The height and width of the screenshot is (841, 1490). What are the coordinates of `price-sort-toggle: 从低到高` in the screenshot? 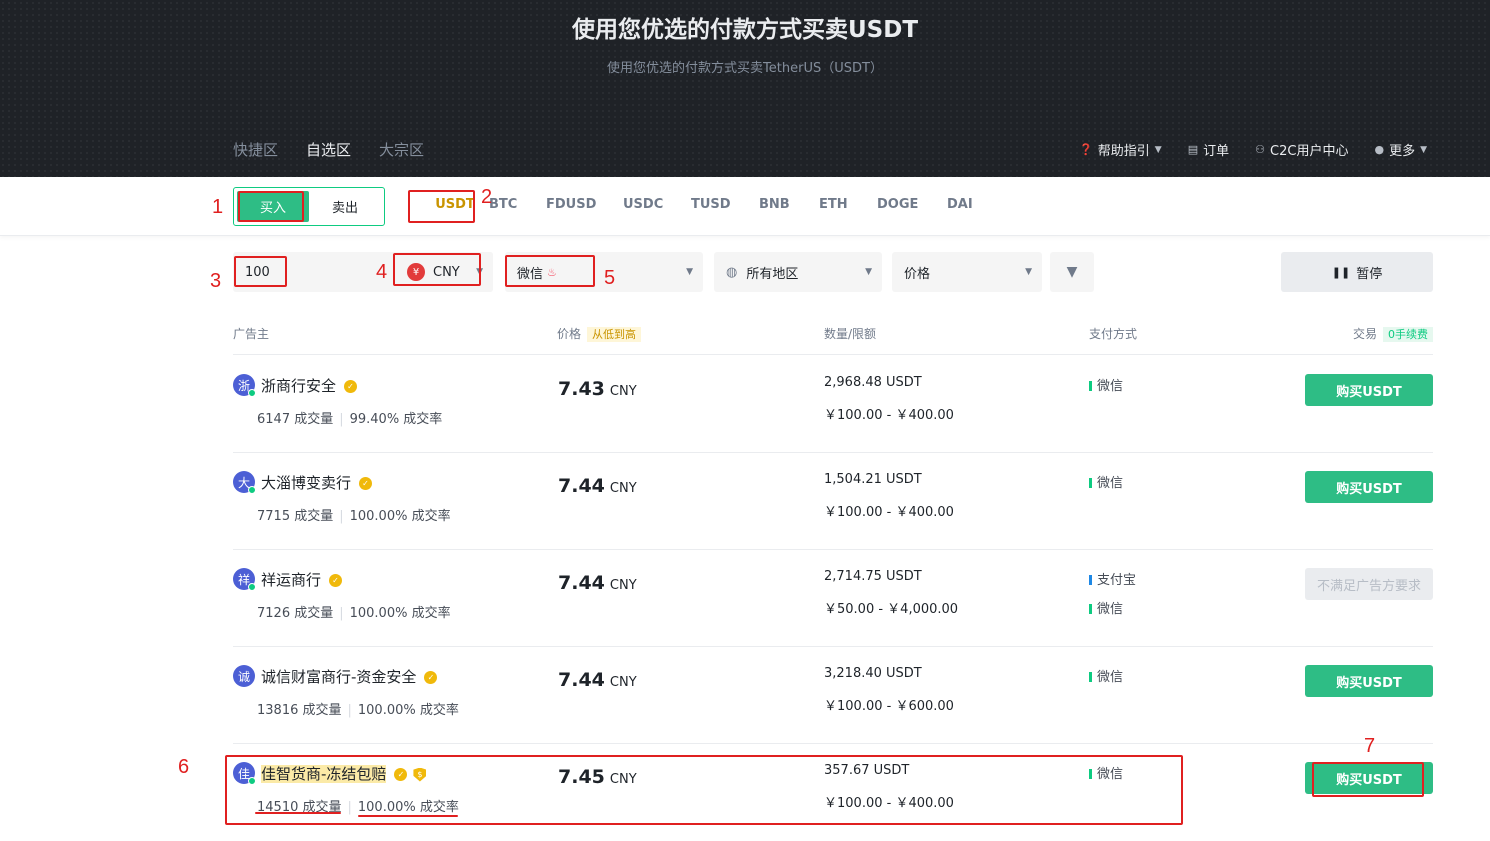 It's located at (614, 334).